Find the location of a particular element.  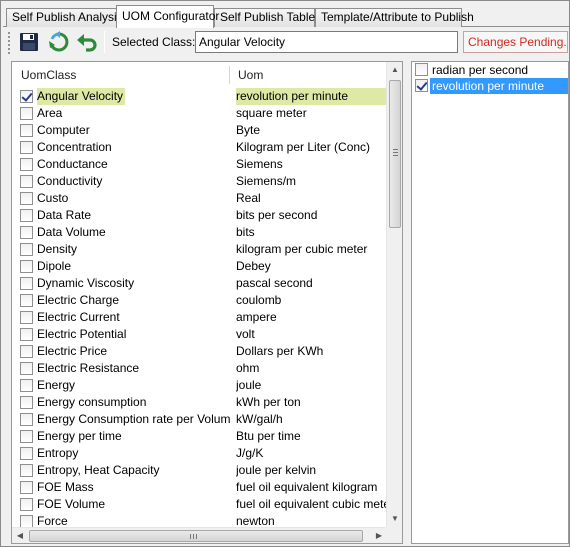

scroll-left-icon: ◀ is located at coordinates (20, 535).